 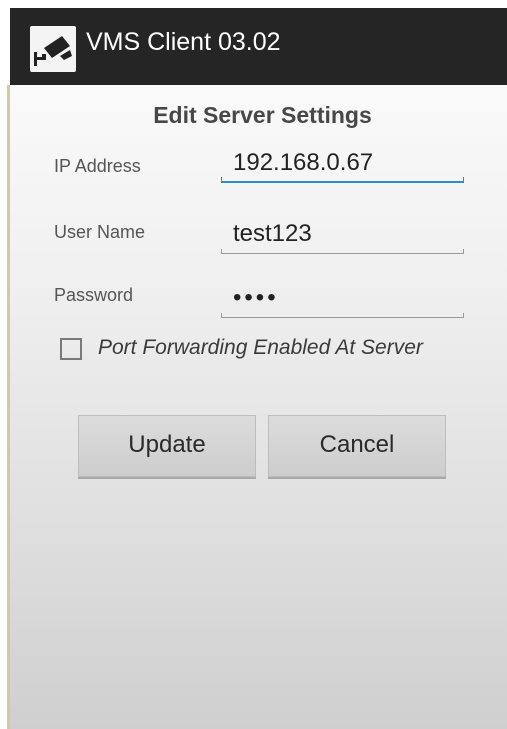 I want to click on ip-address-input: 192.168.0.67, so click(x=342, y=165).